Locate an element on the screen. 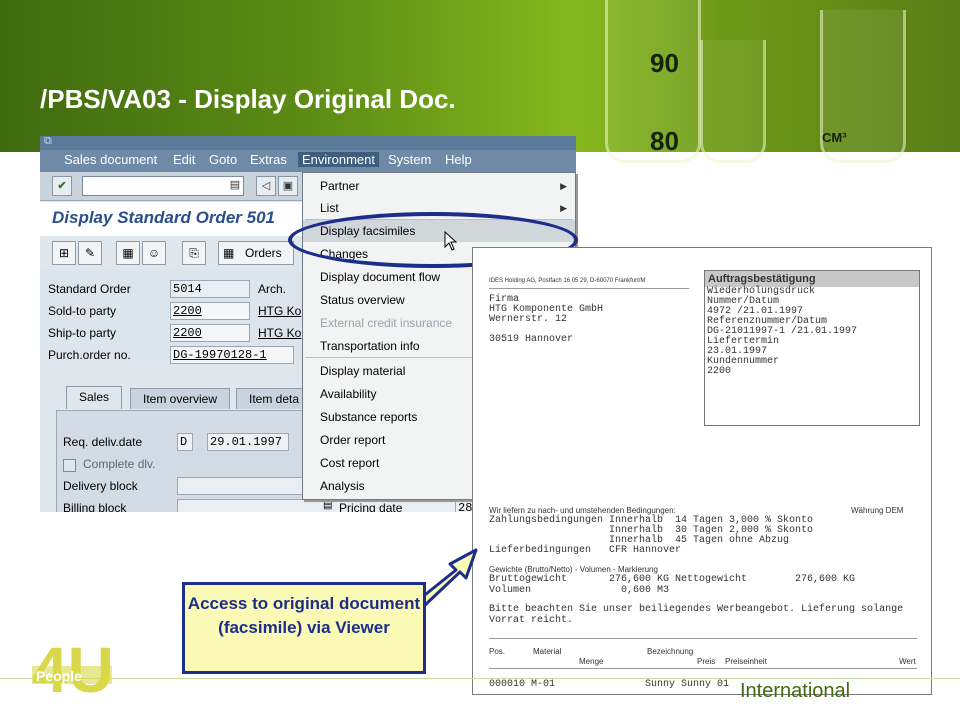 This screenshot has height=720, width=960. ship-to-label: Ship-to party is located at coordinates (82, 333).